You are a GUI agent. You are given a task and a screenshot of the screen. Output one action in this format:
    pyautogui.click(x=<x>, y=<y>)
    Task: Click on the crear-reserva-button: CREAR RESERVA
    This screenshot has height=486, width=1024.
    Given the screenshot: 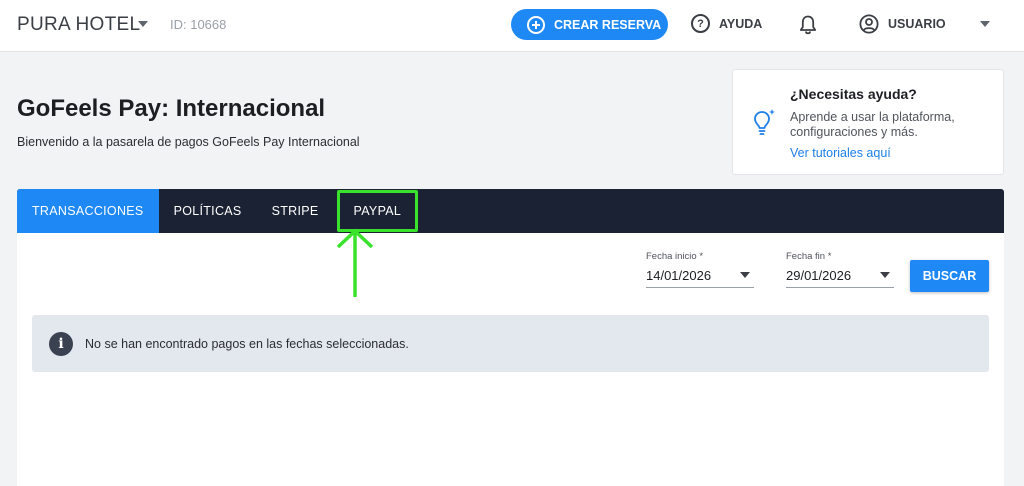 What is the action you would take?
    pyautogui.click(x=589, y=24)
    